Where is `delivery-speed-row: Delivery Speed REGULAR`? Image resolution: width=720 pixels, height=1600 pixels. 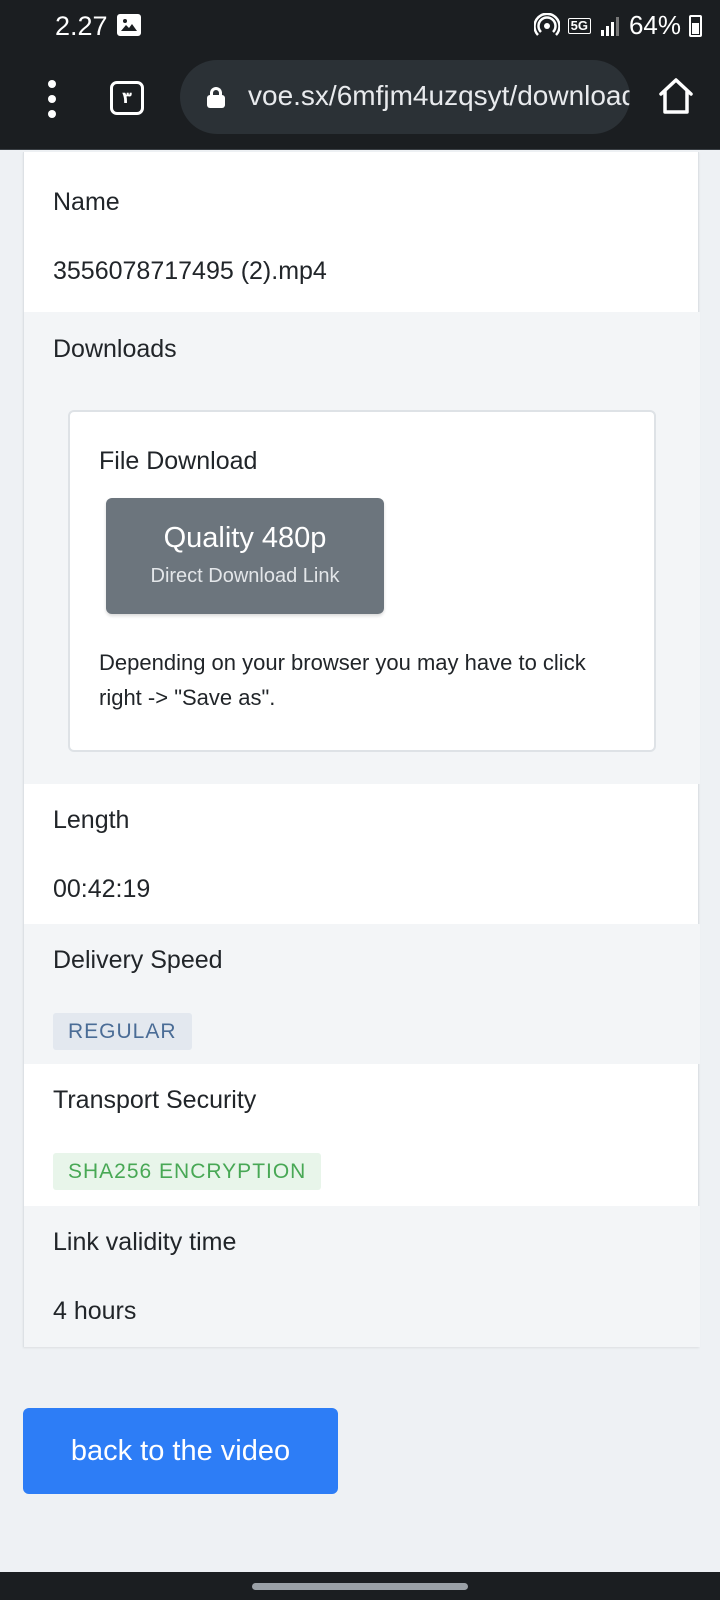
delivery-speed-row: Delivery Speed REGULAR is located at coordinates (362, 994).